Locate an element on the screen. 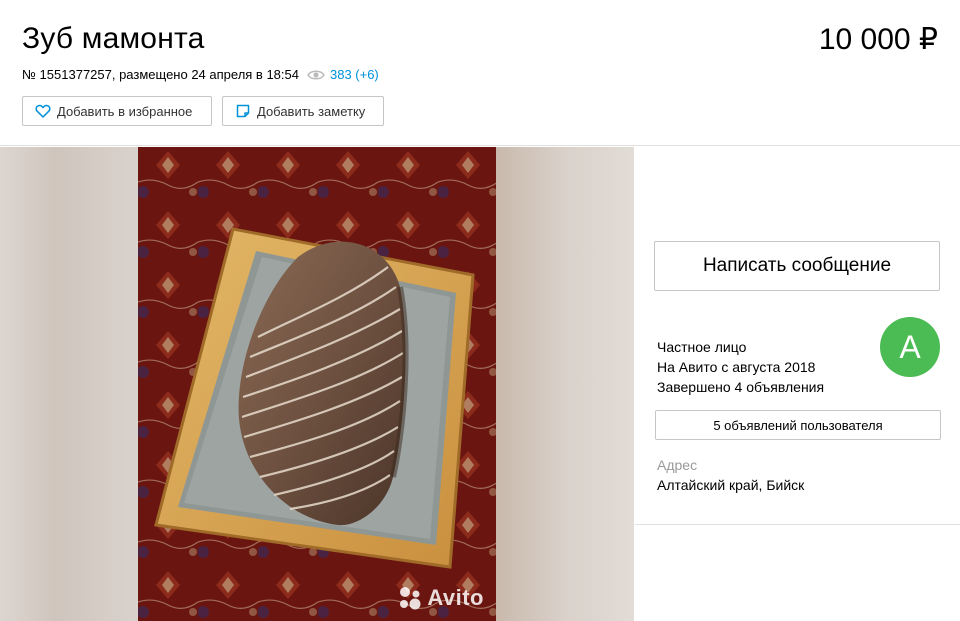 The height and width of the screenshot is (621, 960). add-to-favorites-button: Добавить в избранное is located at coordinates (117, 111).